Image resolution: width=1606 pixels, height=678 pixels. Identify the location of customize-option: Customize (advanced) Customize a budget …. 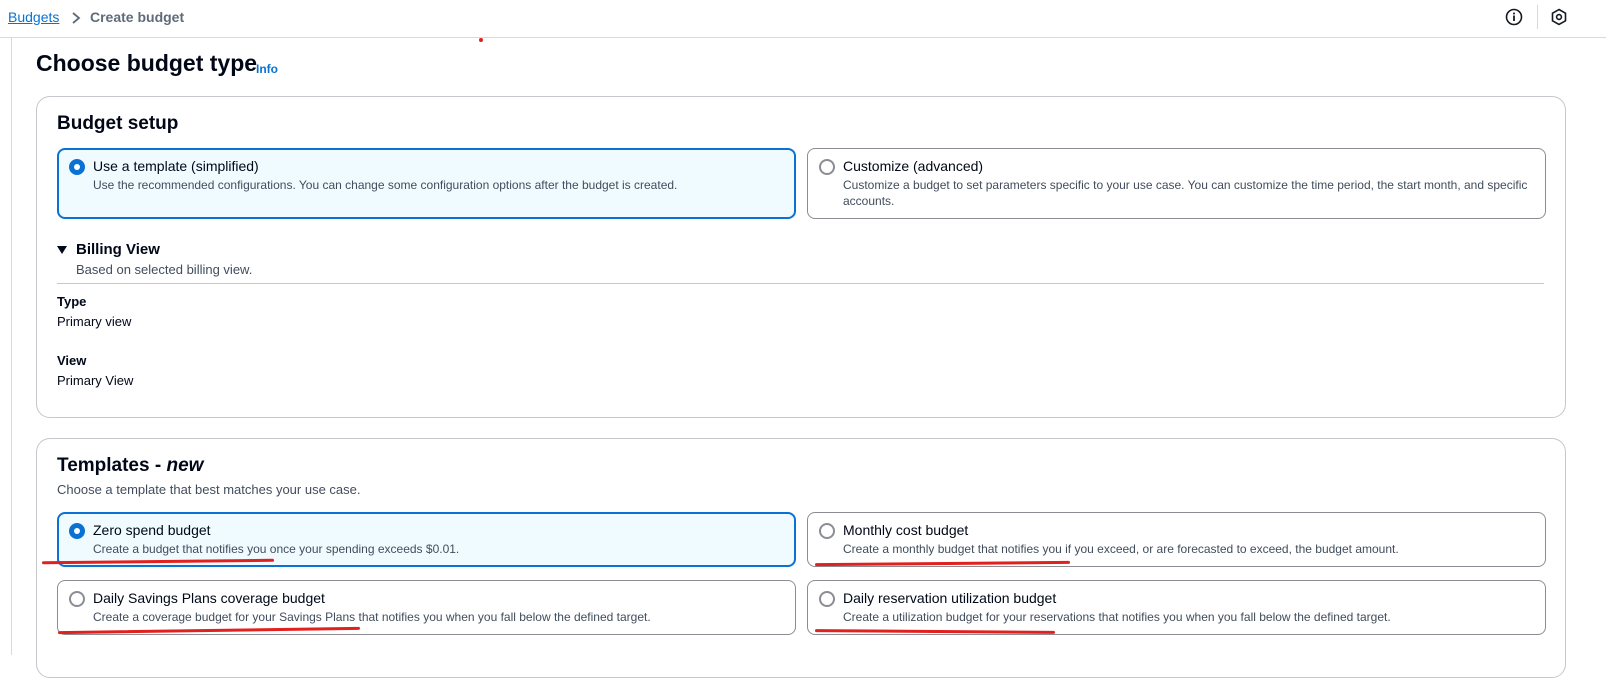
(1176, 183).